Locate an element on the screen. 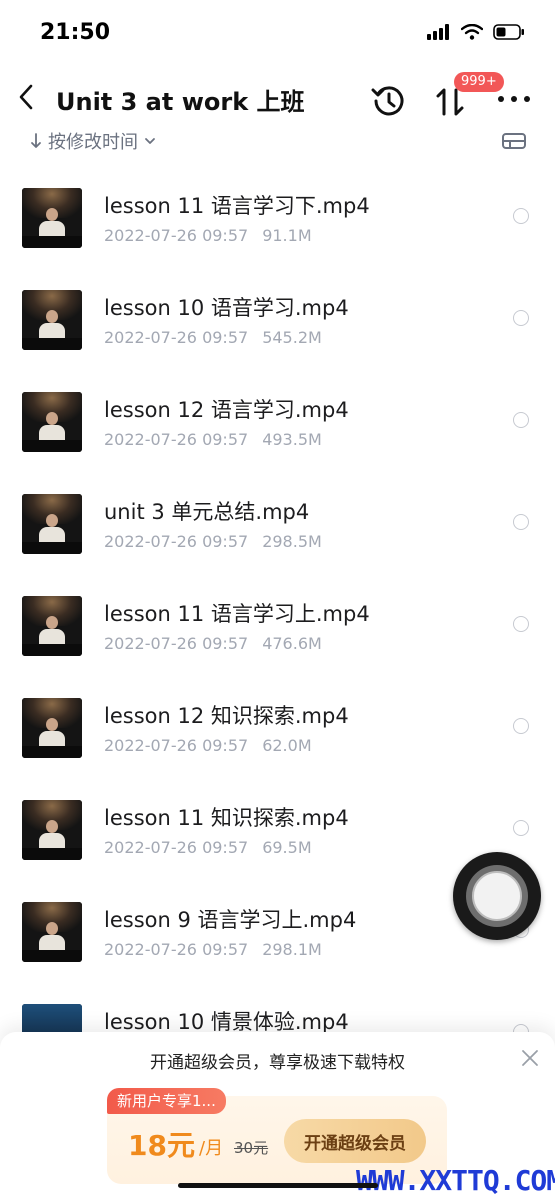 The image size is (555, 1200). file-name: unit 3 单元总结.mp4 is located at coordinates (207, 512).